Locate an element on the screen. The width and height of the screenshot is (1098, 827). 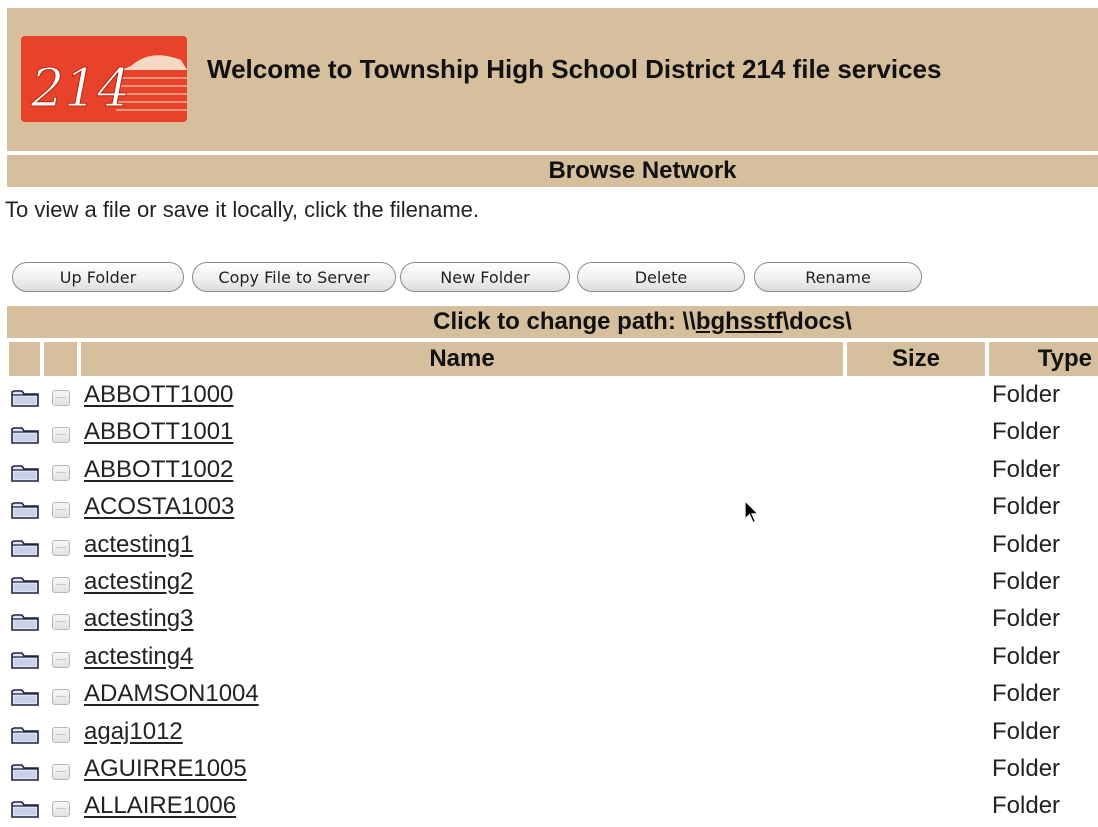
table-row: ABBOTT1000 Folder is located at coordinates (549, 396).